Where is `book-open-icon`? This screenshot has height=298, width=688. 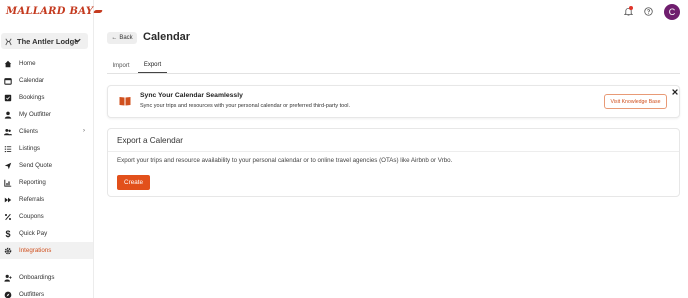 book-open-icon is located at coordinates (125, 101).